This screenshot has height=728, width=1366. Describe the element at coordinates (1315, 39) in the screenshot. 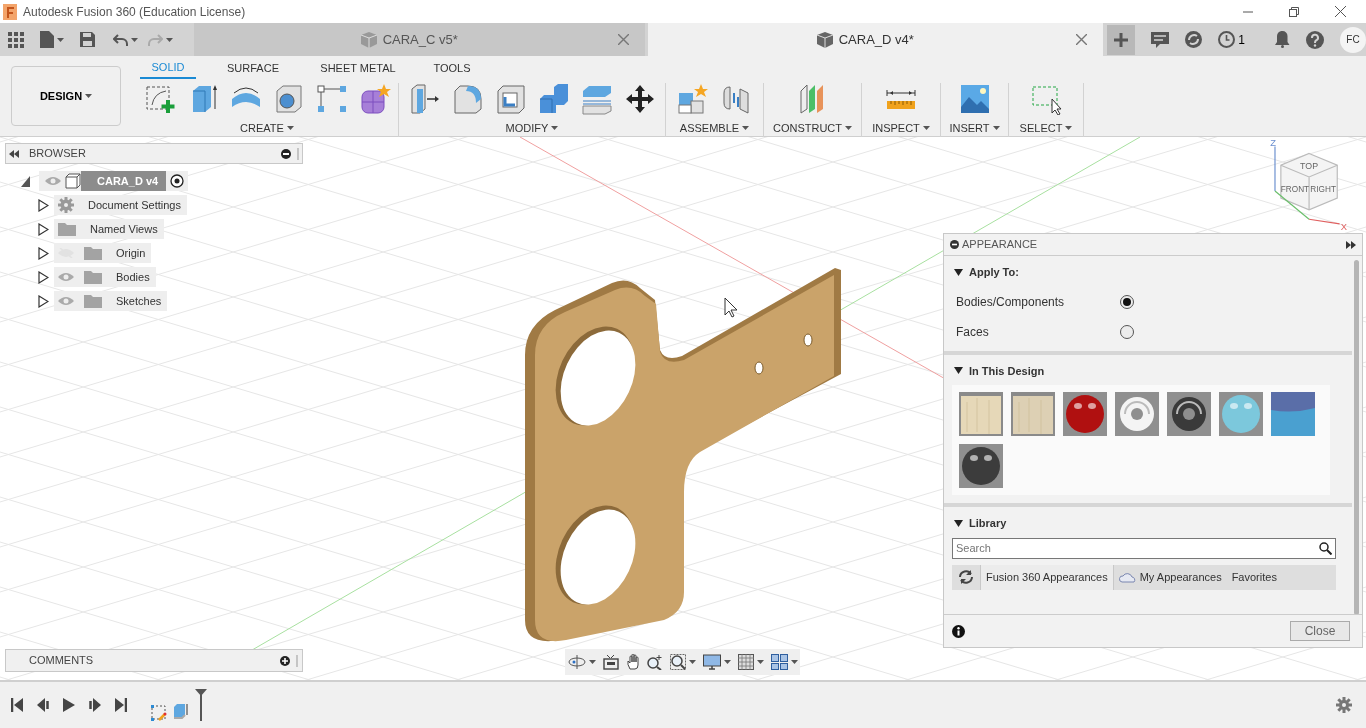

I see `help-icon` at that location.